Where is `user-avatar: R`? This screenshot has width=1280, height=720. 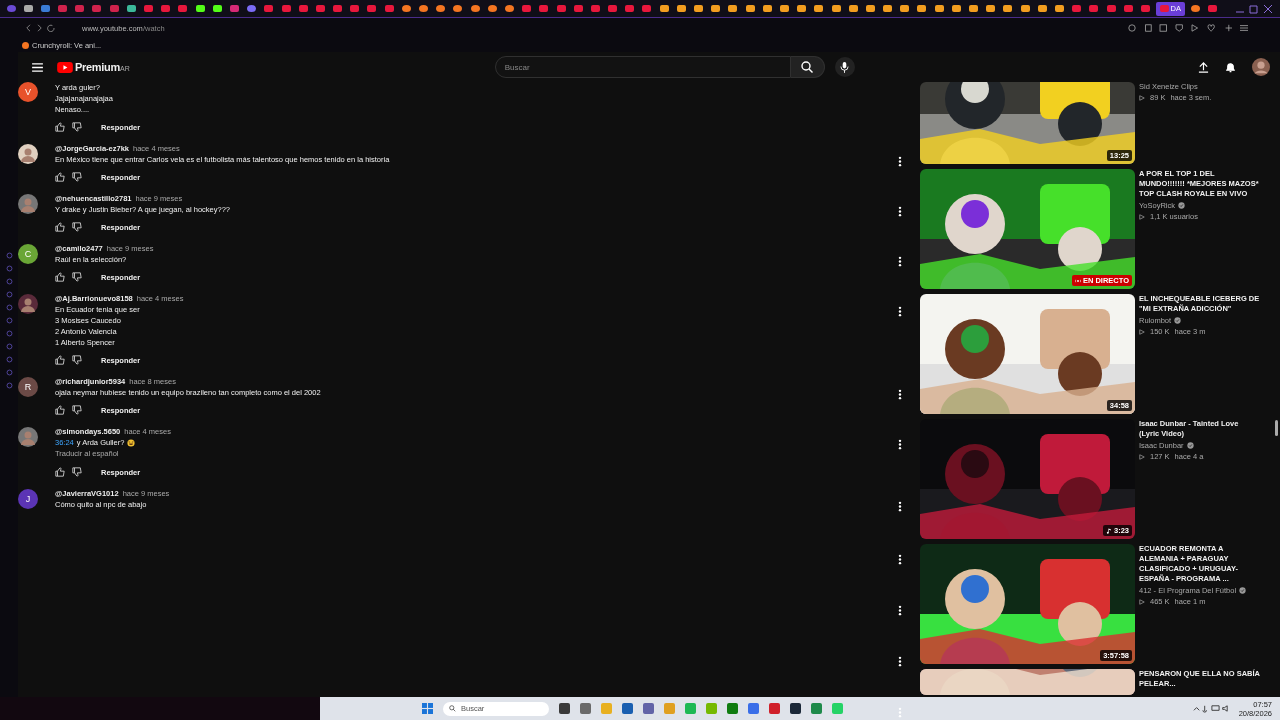
user-avatar: R is located at coordinates (28, 387).